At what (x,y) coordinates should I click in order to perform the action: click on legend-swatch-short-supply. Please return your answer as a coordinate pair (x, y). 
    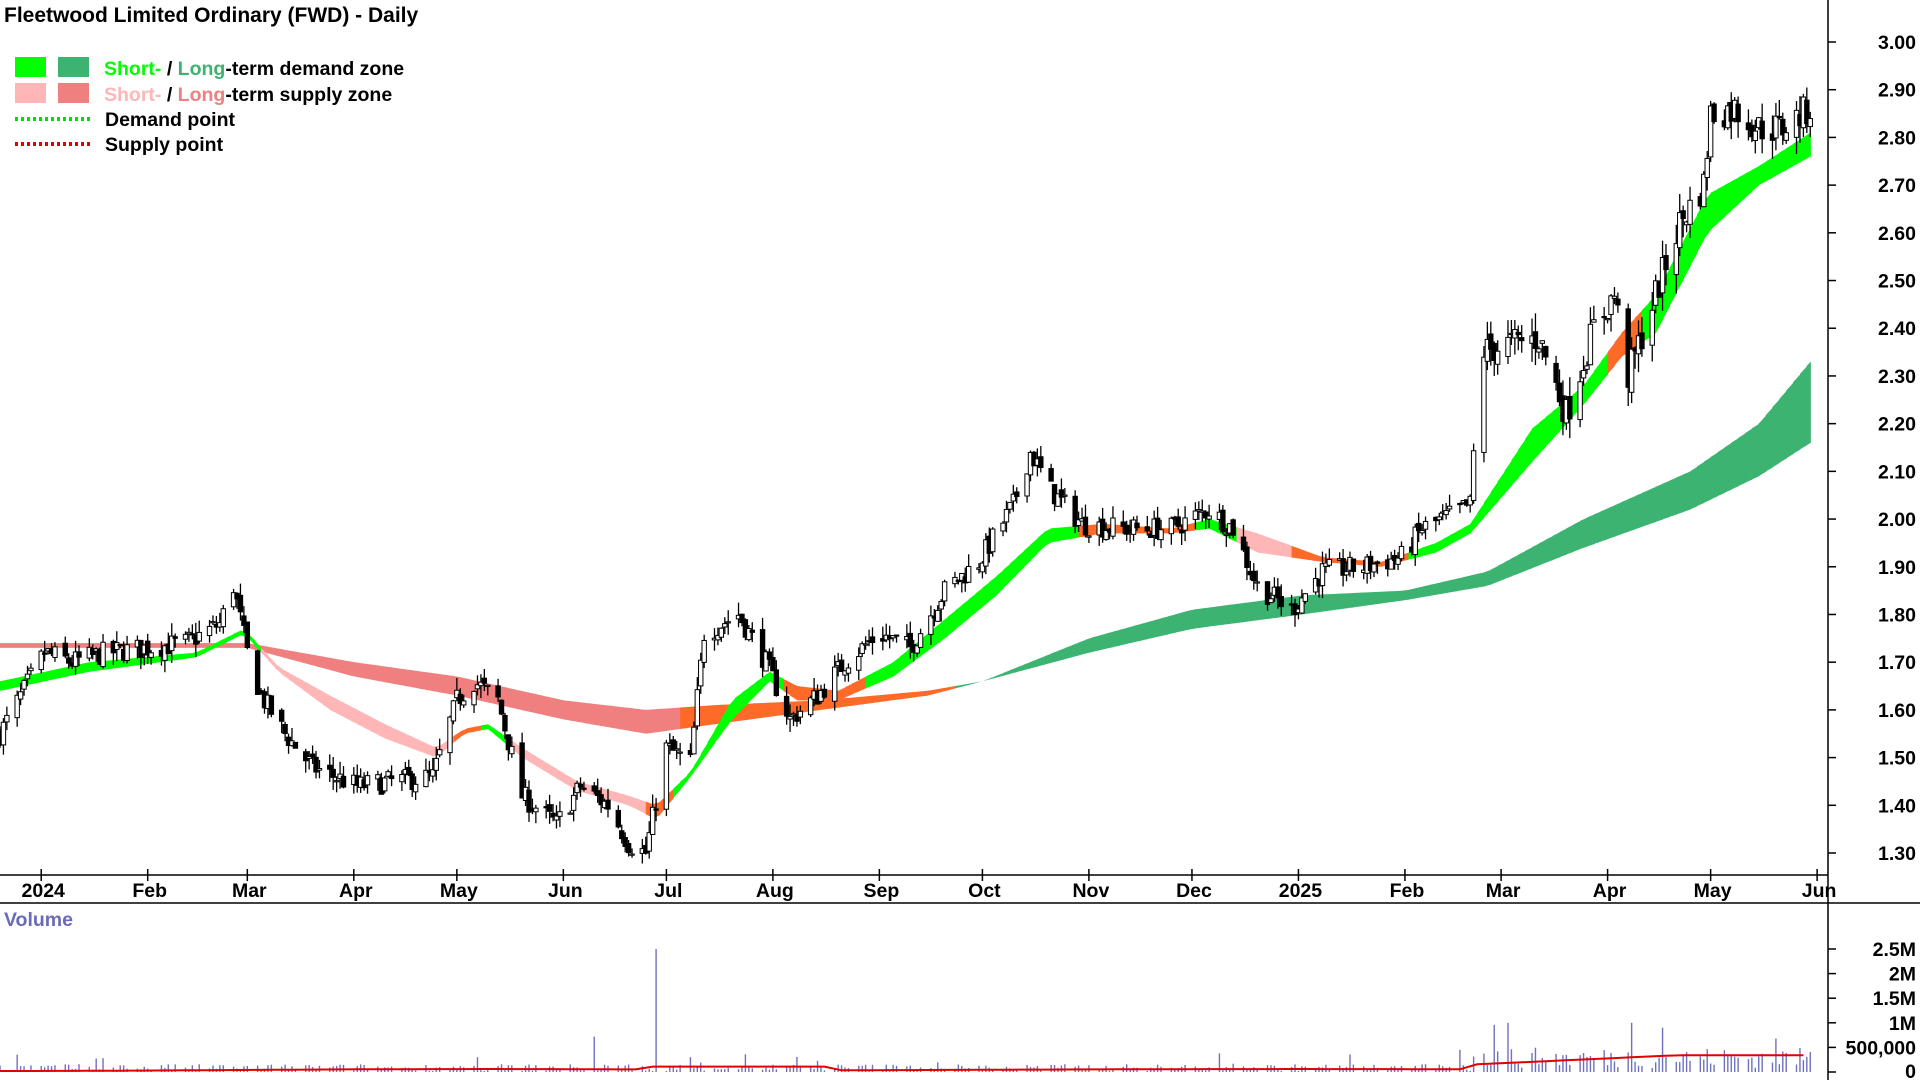
    Looking at the image, I should click on (30, 93).